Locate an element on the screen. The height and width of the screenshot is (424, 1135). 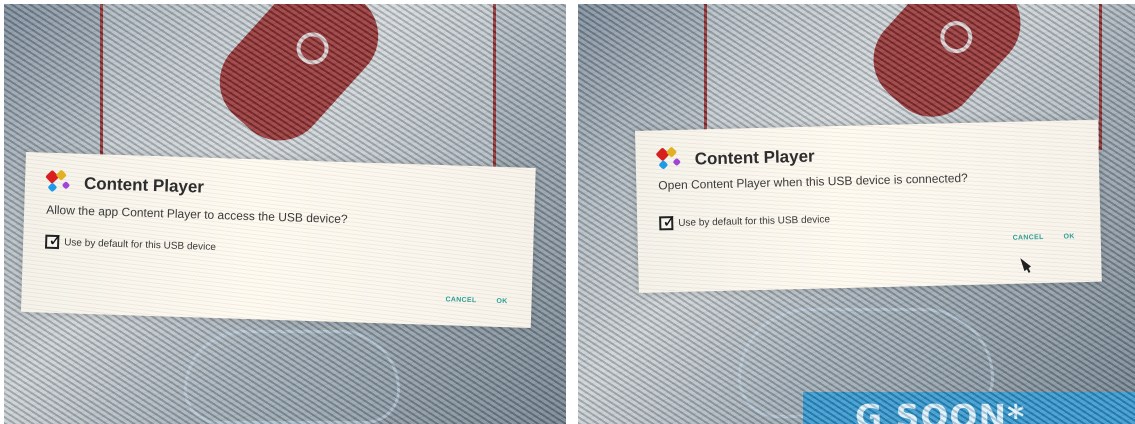
app-icon-yellow-tile is located at coordinates (61, 175).